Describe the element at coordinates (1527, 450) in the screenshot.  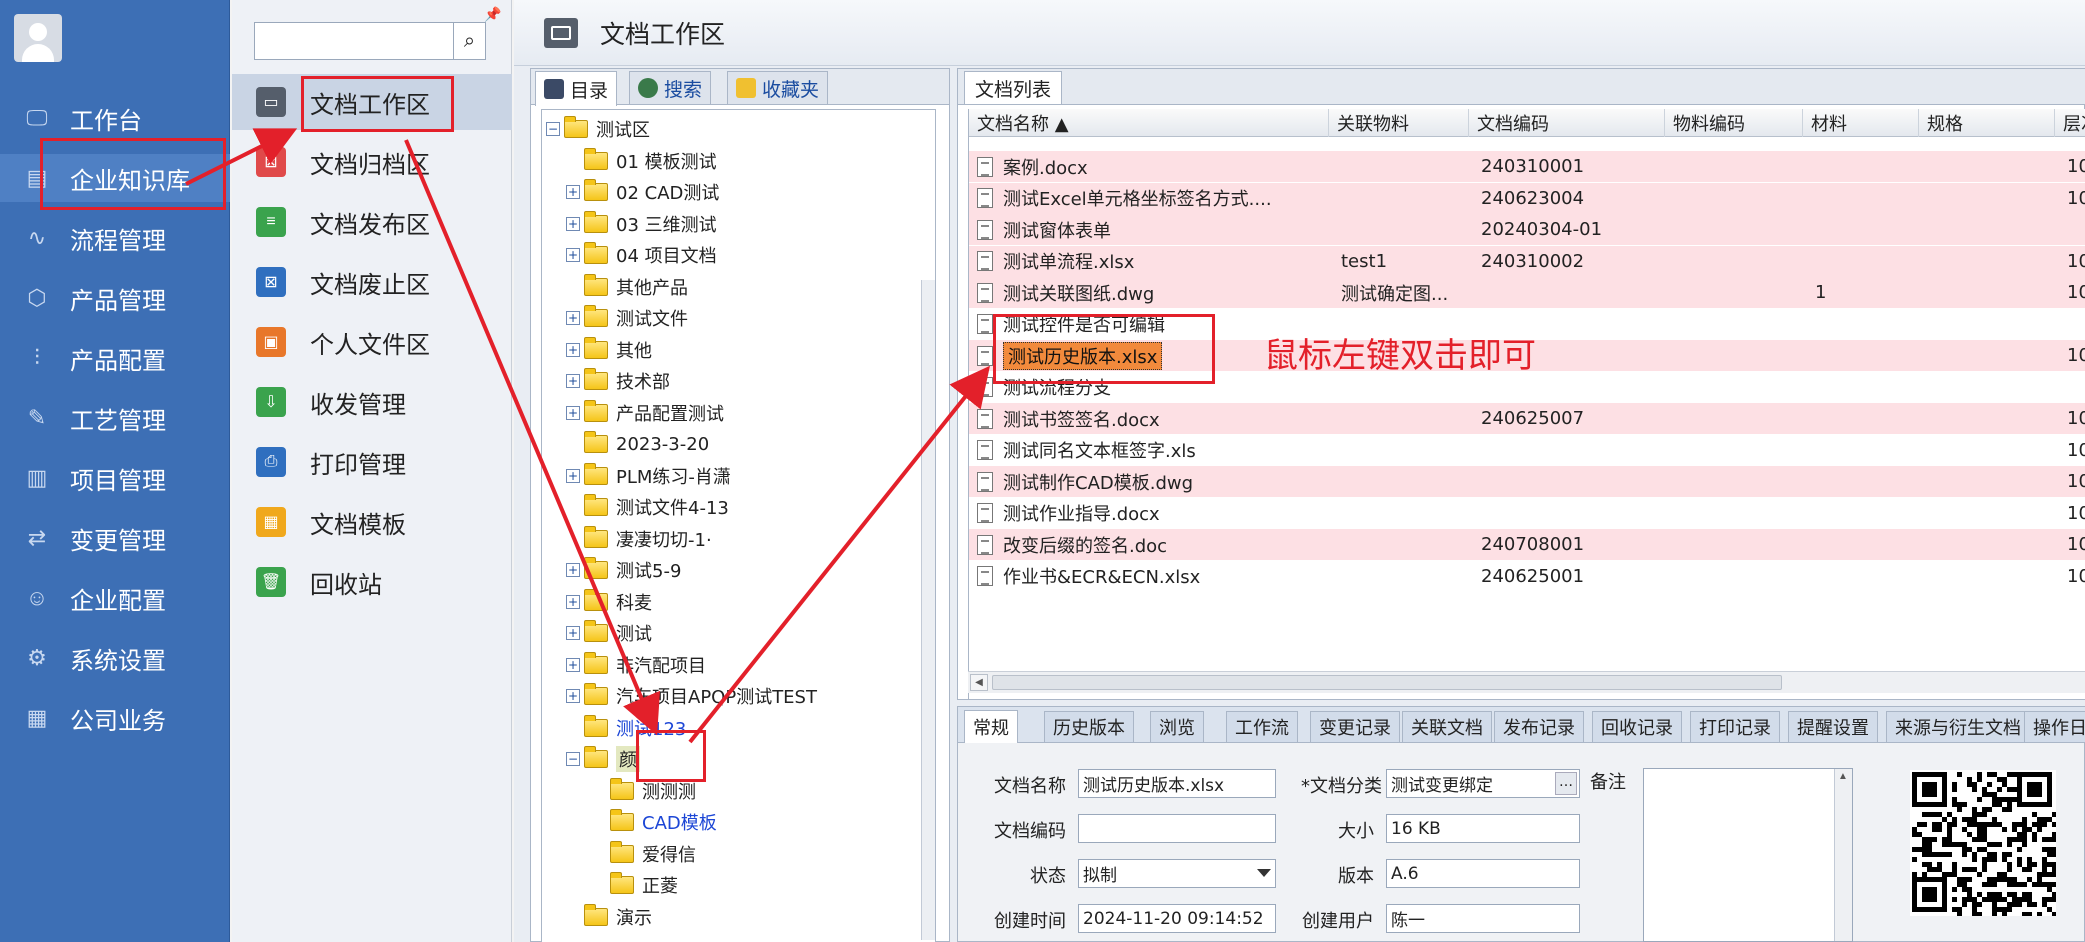
I see `table-row: 测试同名文本框签字.xls 100` at that location.